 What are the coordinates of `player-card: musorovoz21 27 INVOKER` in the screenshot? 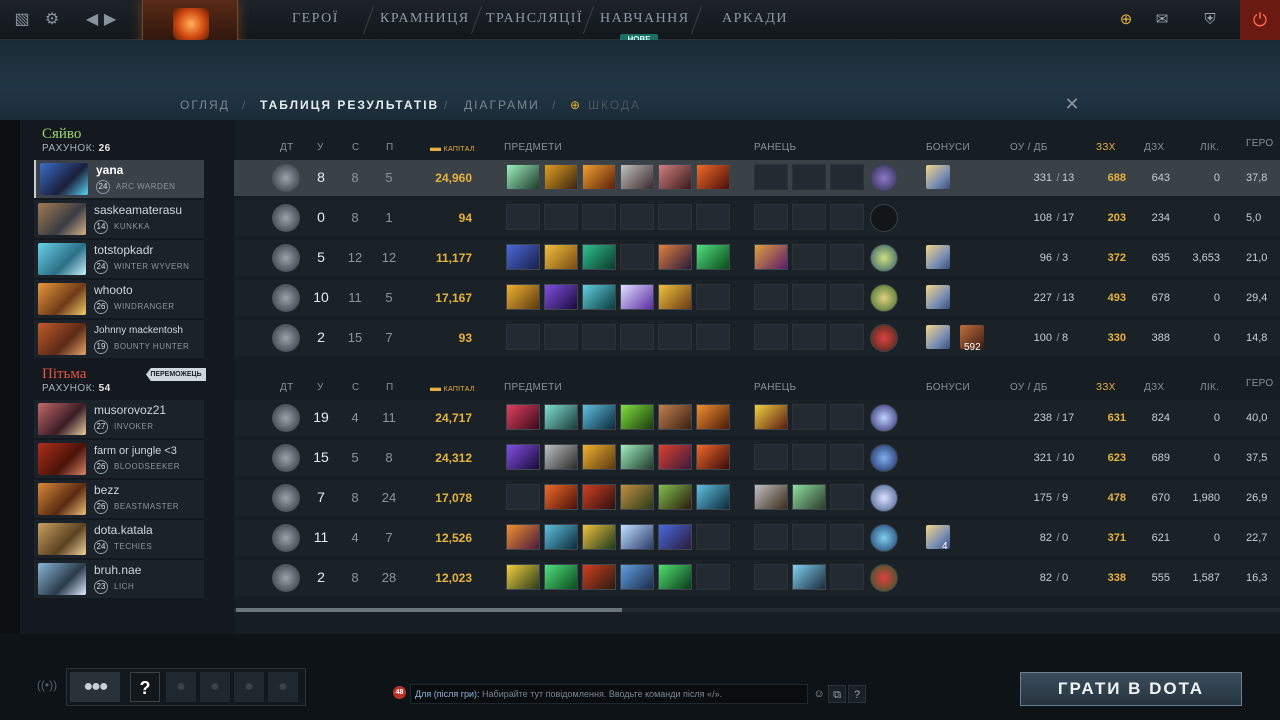 It's located at (119, 419).